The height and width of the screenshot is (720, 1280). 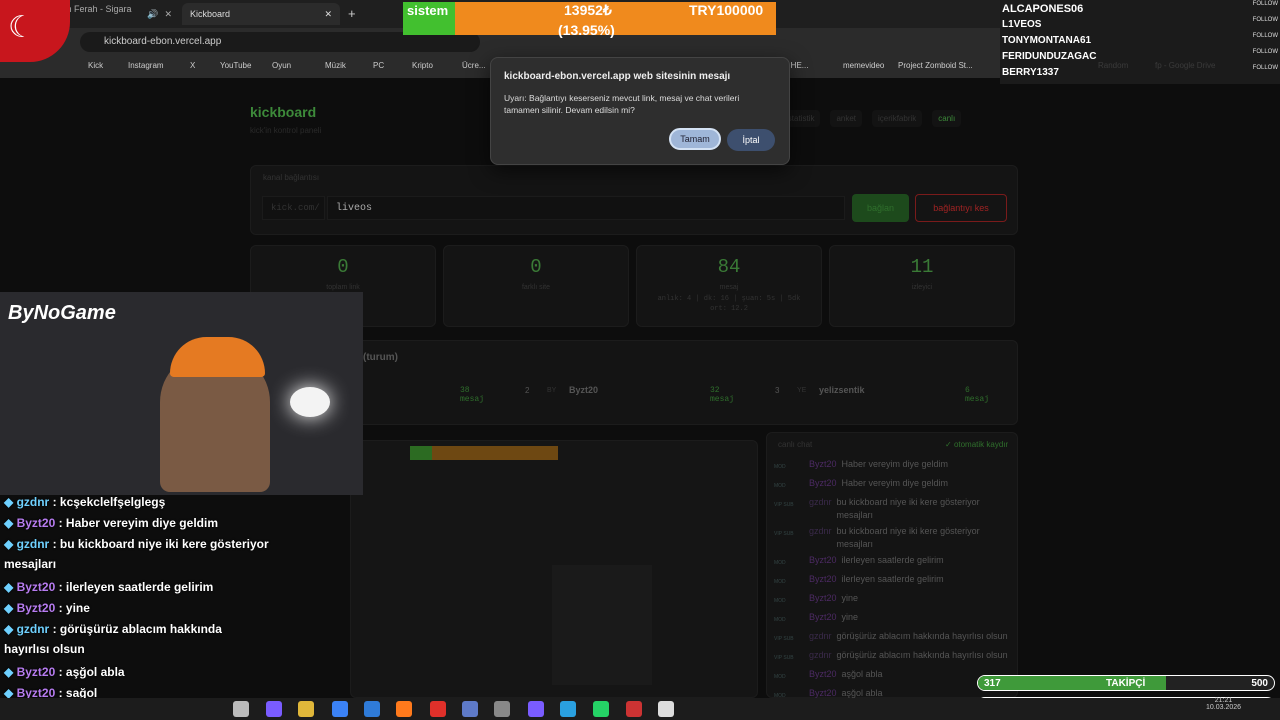 What do you see at coordinates (310, 402) in the screenshot?
I see `lamp` at bounding box center [310, 402].